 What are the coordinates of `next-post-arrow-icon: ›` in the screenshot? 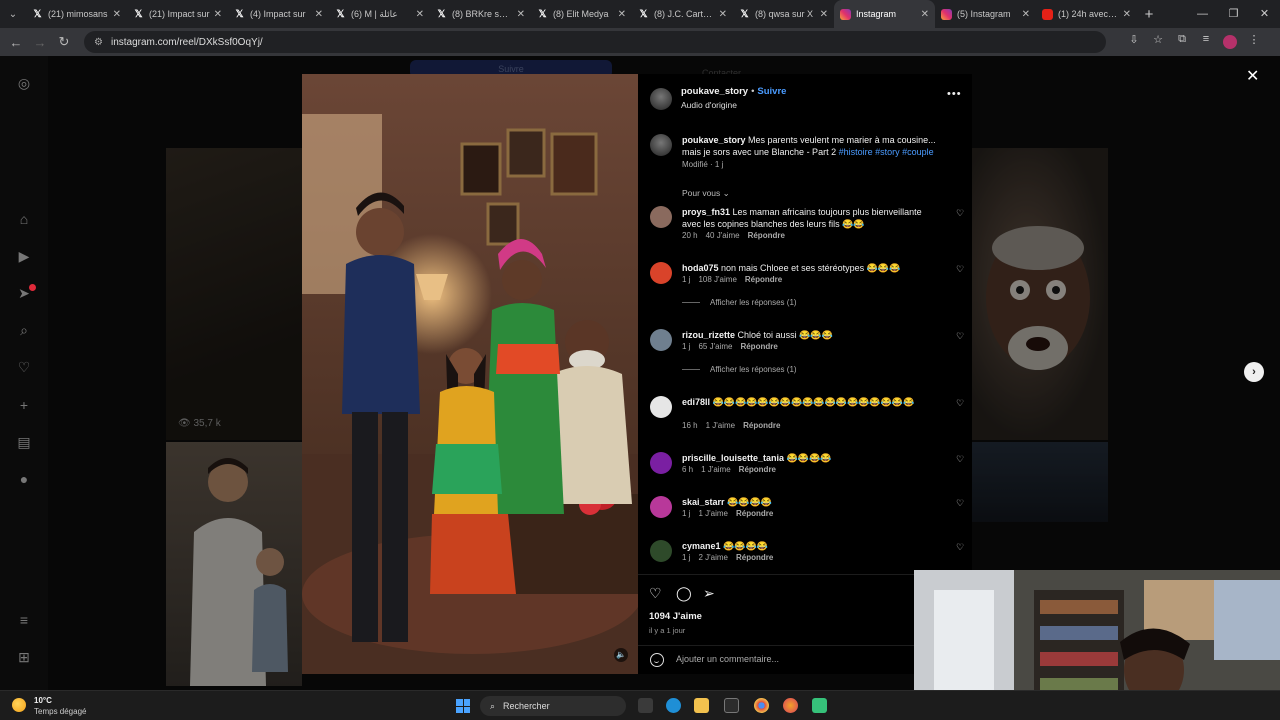 It's located at (1254, 372).